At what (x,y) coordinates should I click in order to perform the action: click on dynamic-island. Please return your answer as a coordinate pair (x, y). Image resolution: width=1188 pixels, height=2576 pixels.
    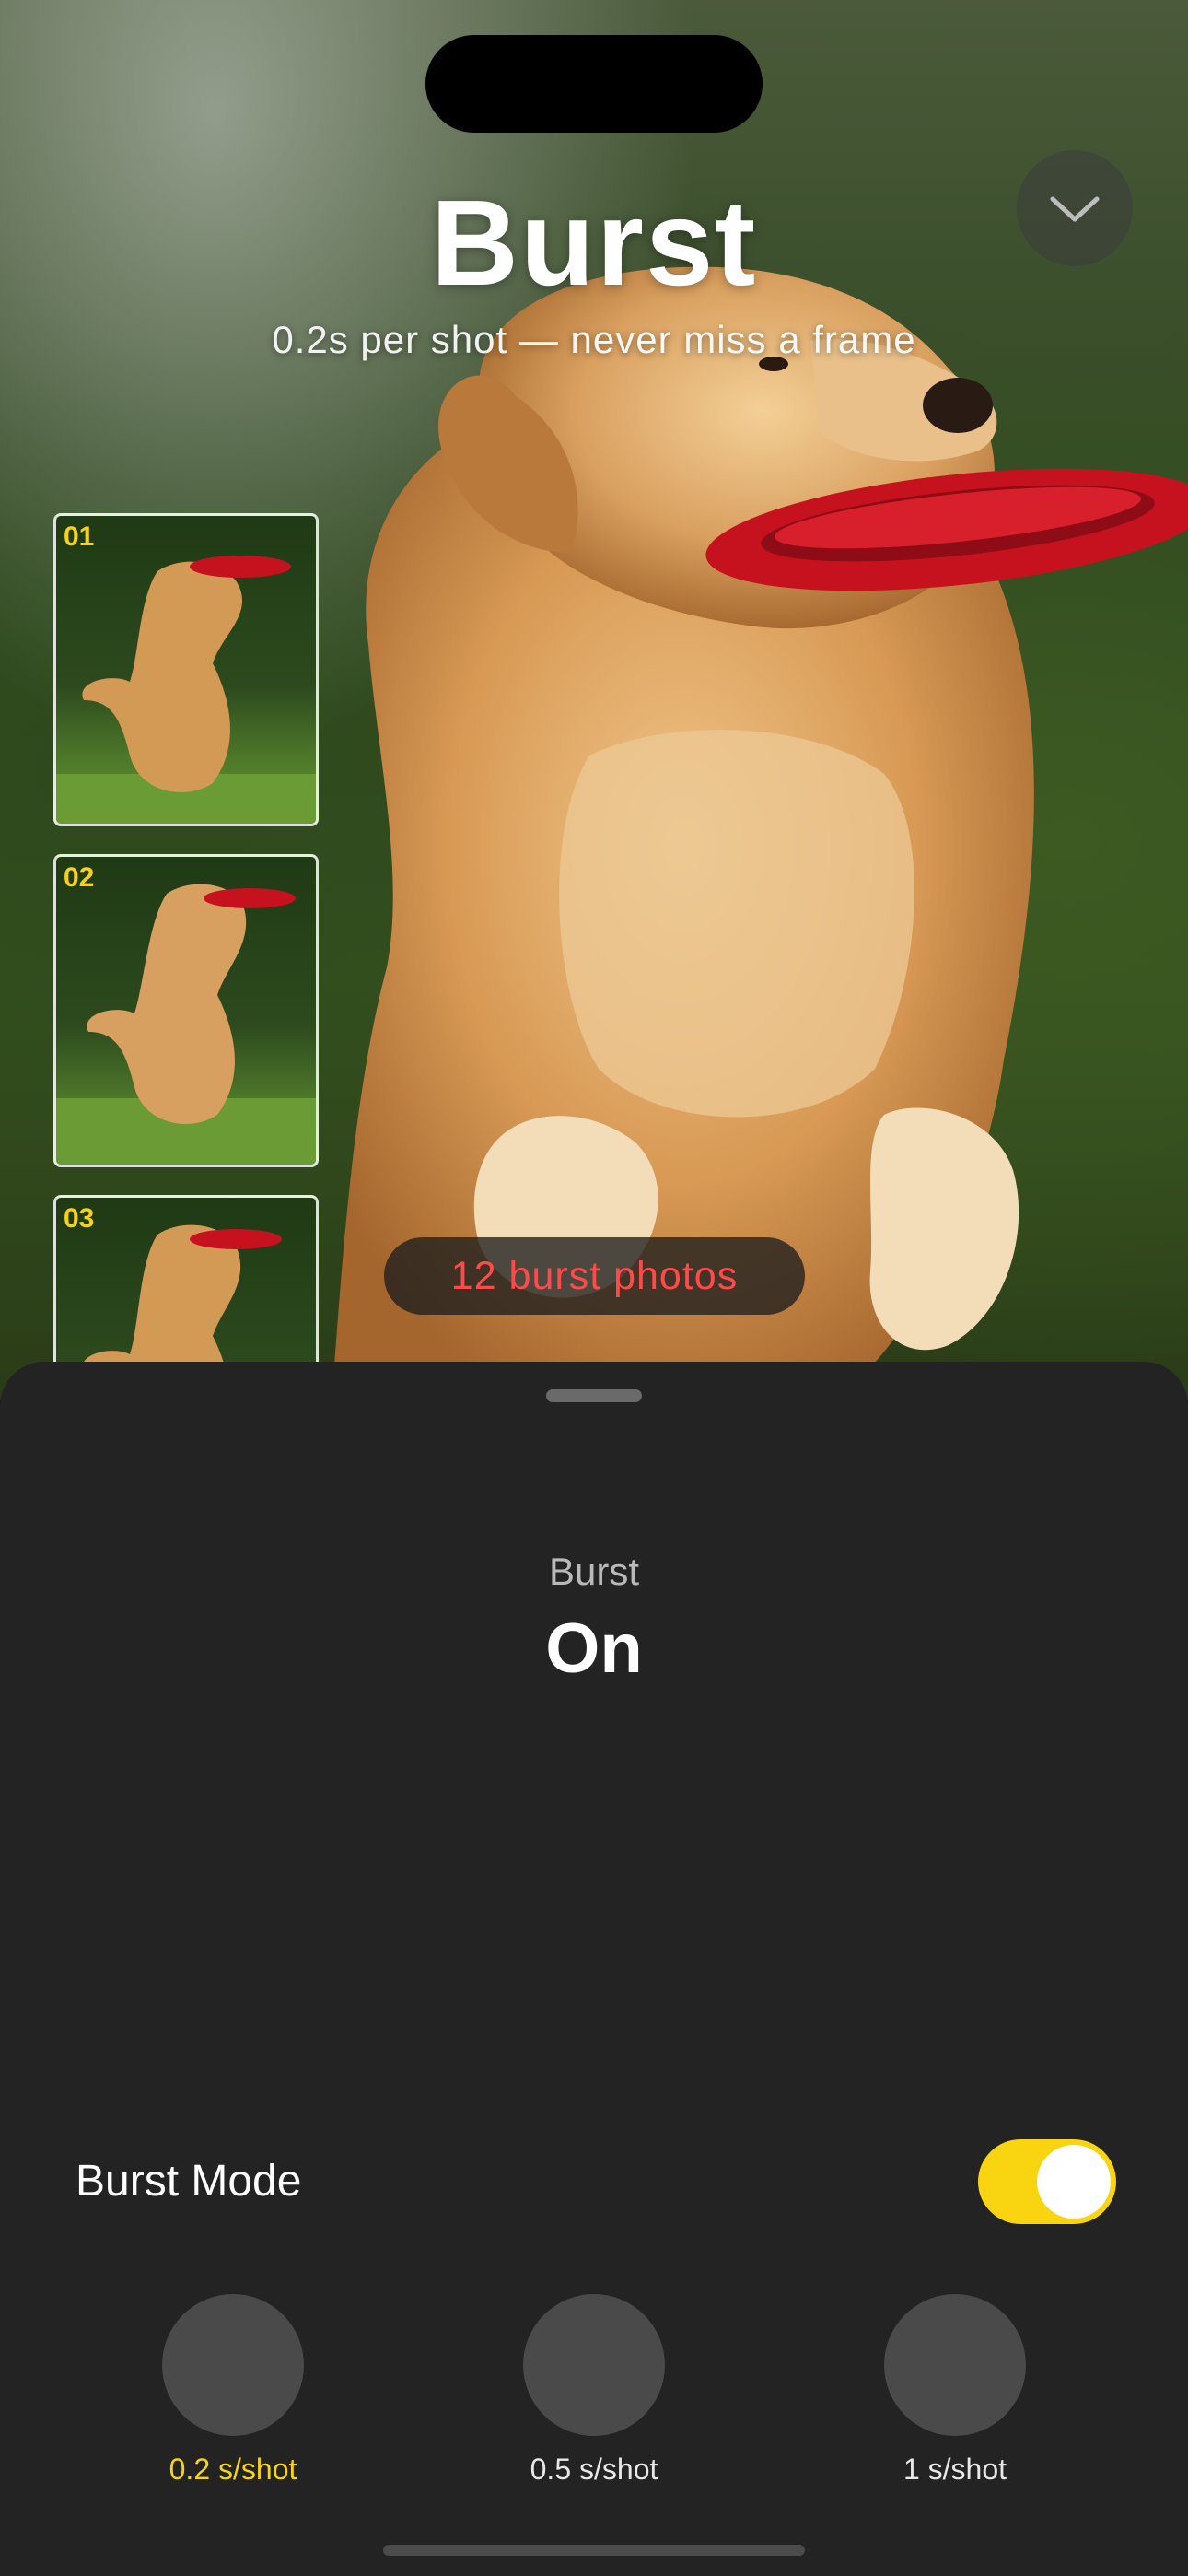
    Looking at the image, I should click on (594, 84).